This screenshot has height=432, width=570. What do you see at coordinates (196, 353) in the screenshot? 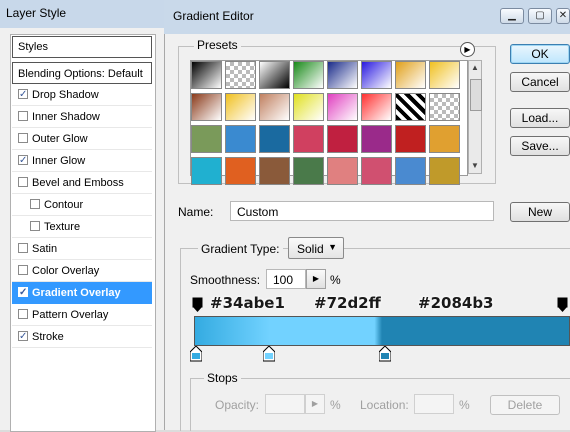
I see `color-stop-start` at bounding box center [196, 353].